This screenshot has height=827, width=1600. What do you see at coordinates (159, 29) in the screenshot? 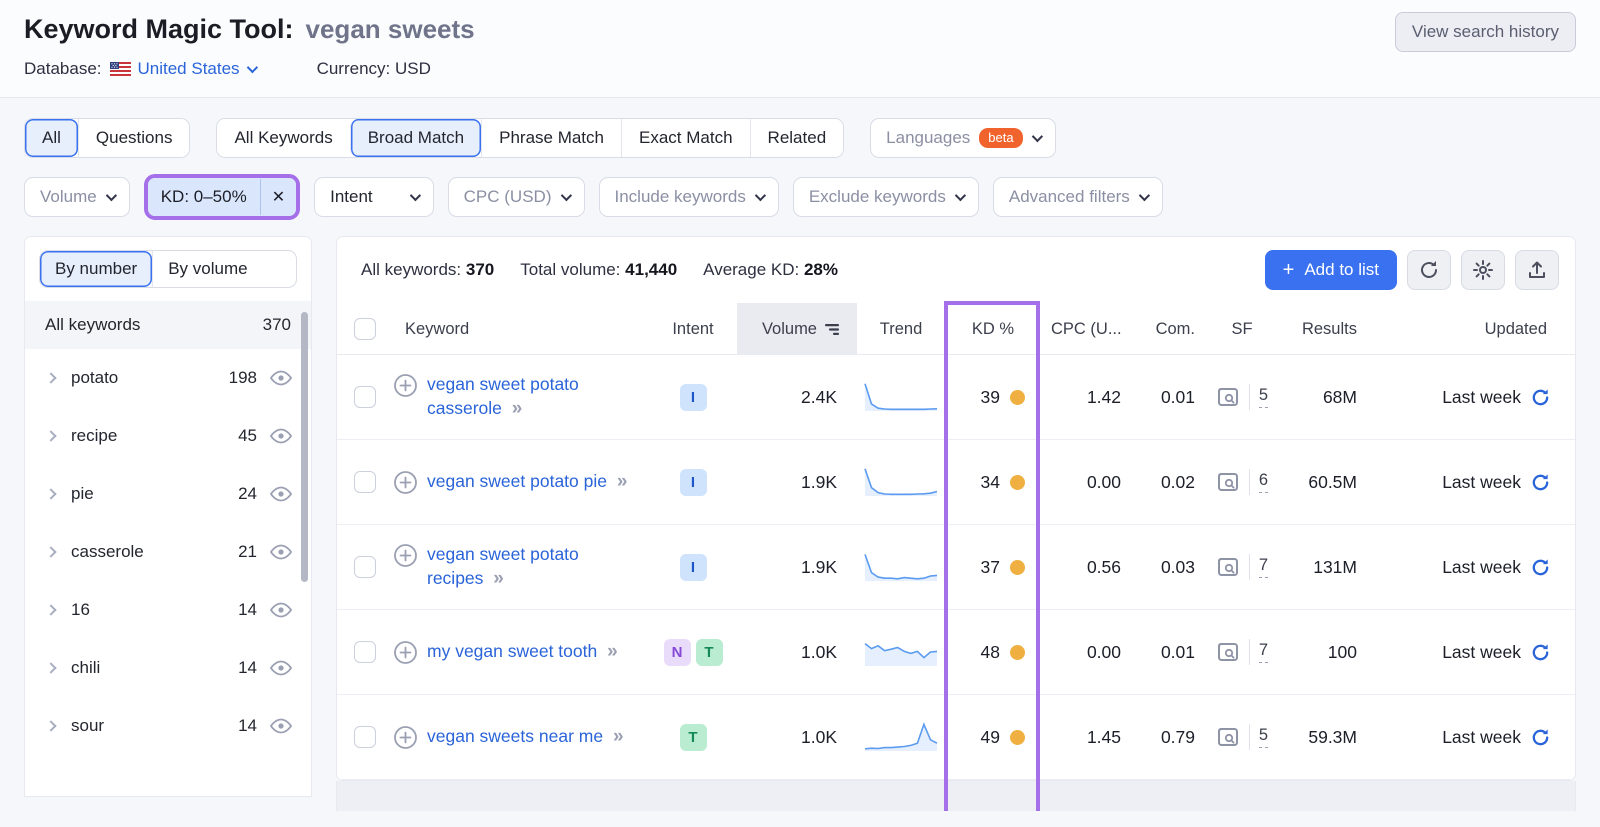
I see `page-title: Keyword Magic Tool:` at bounding box center [159, 29].